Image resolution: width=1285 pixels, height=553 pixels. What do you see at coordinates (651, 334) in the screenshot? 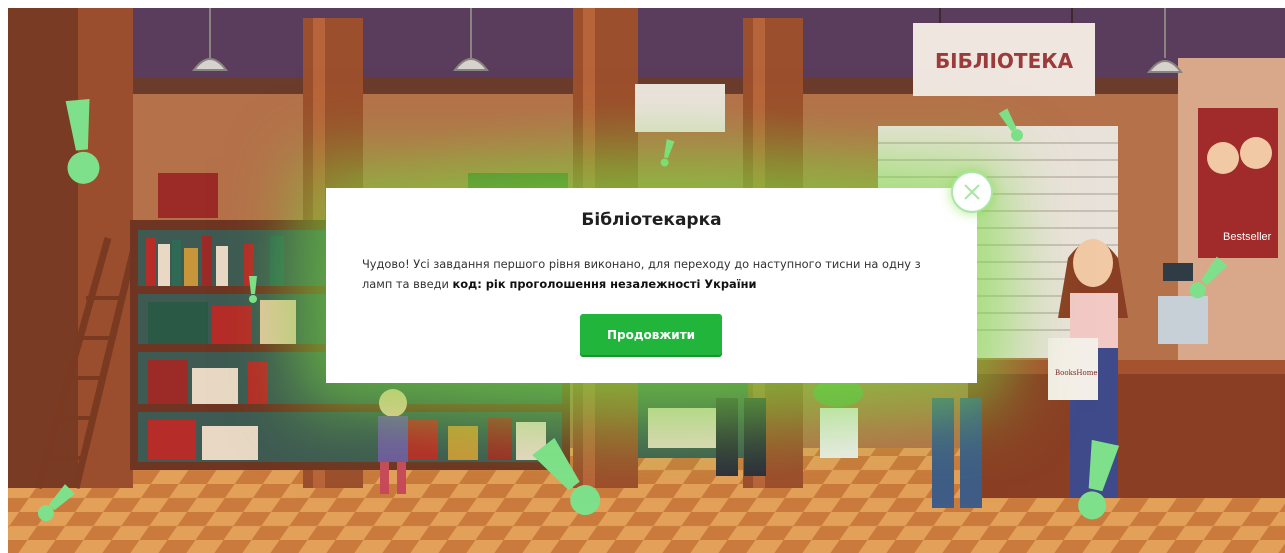
I see `continue-button: Продовжити` at bounding box center [651, 334].